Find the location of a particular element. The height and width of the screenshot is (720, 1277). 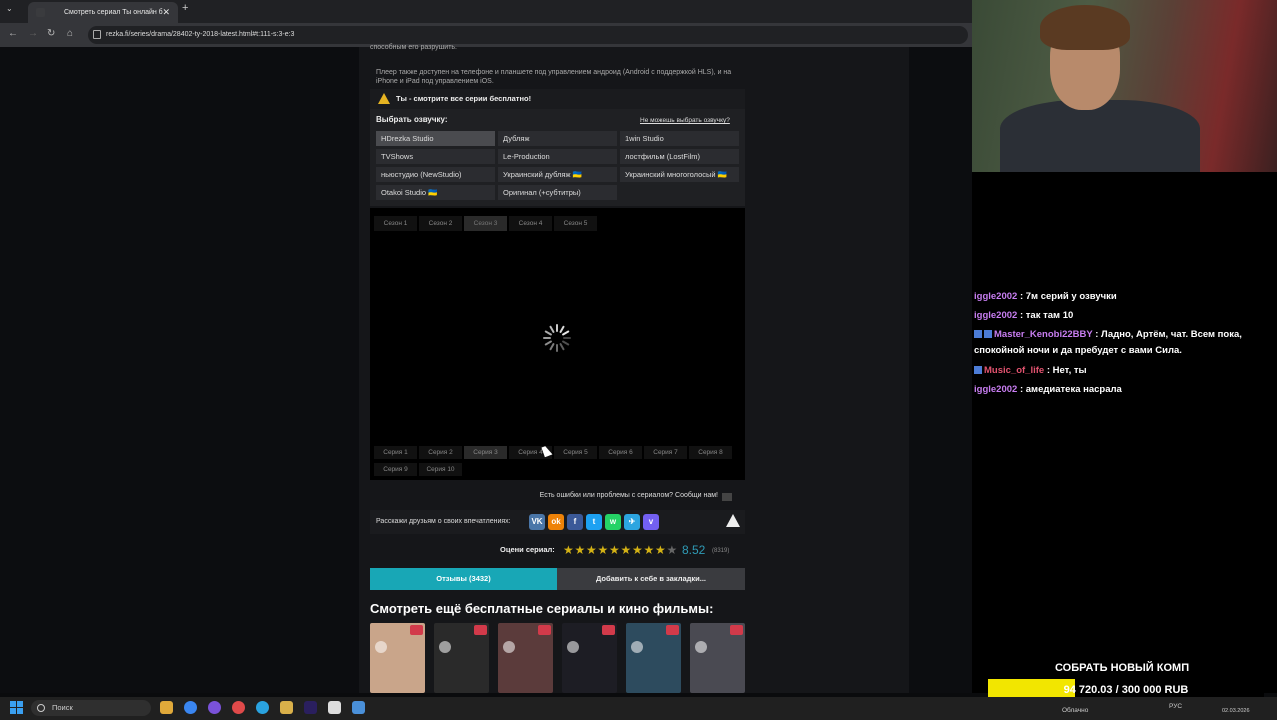

episode-item: Серия 7 is located at coordinates (665, 452).